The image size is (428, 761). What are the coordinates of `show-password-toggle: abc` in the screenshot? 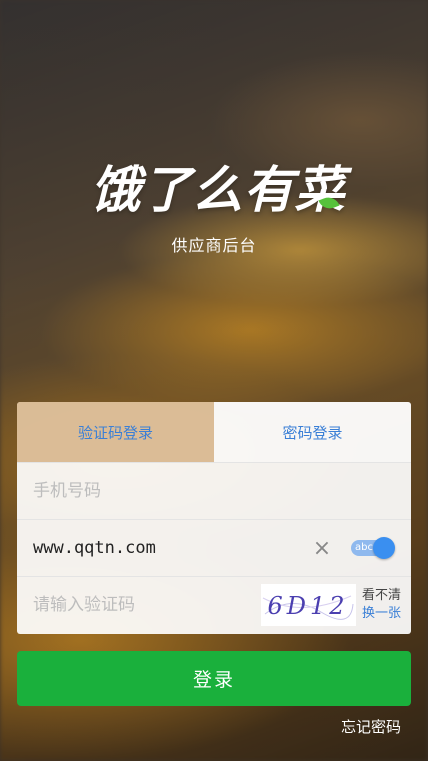 It's located at (373, 548).